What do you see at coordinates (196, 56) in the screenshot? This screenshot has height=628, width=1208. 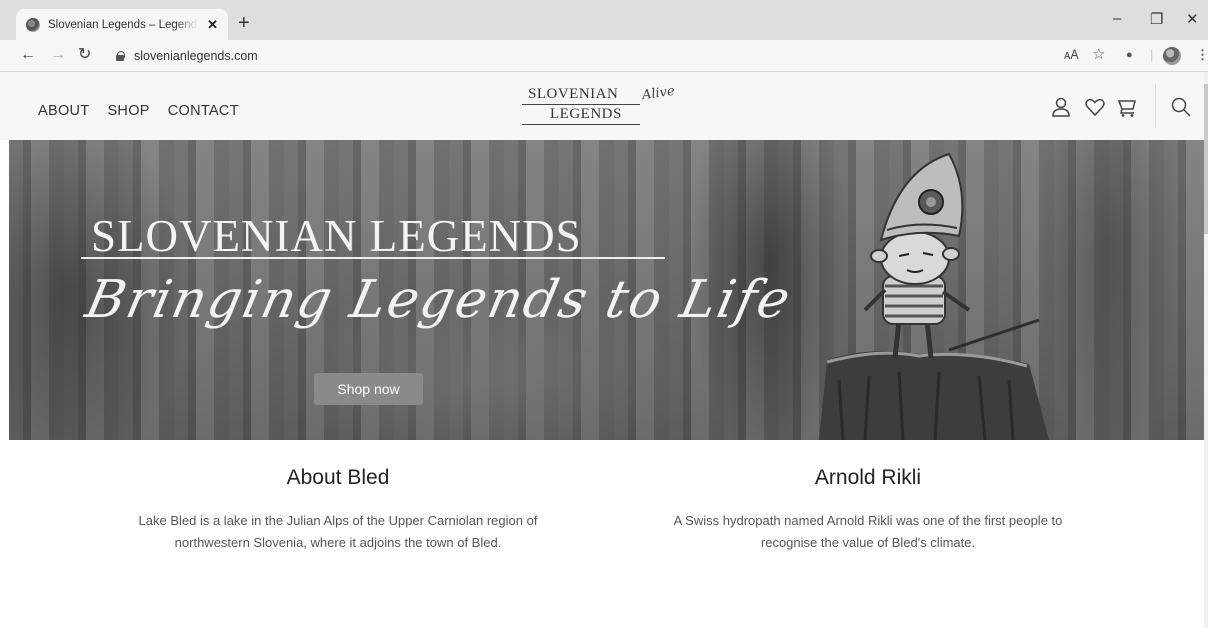 I see `url-text: slovenianlegends.com` at bounding box center [196, 56].